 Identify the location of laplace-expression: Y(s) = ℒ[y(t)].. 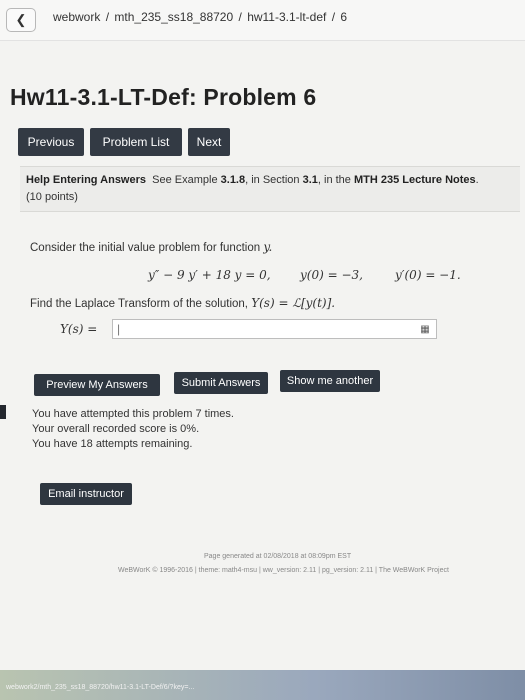
(293, 303).